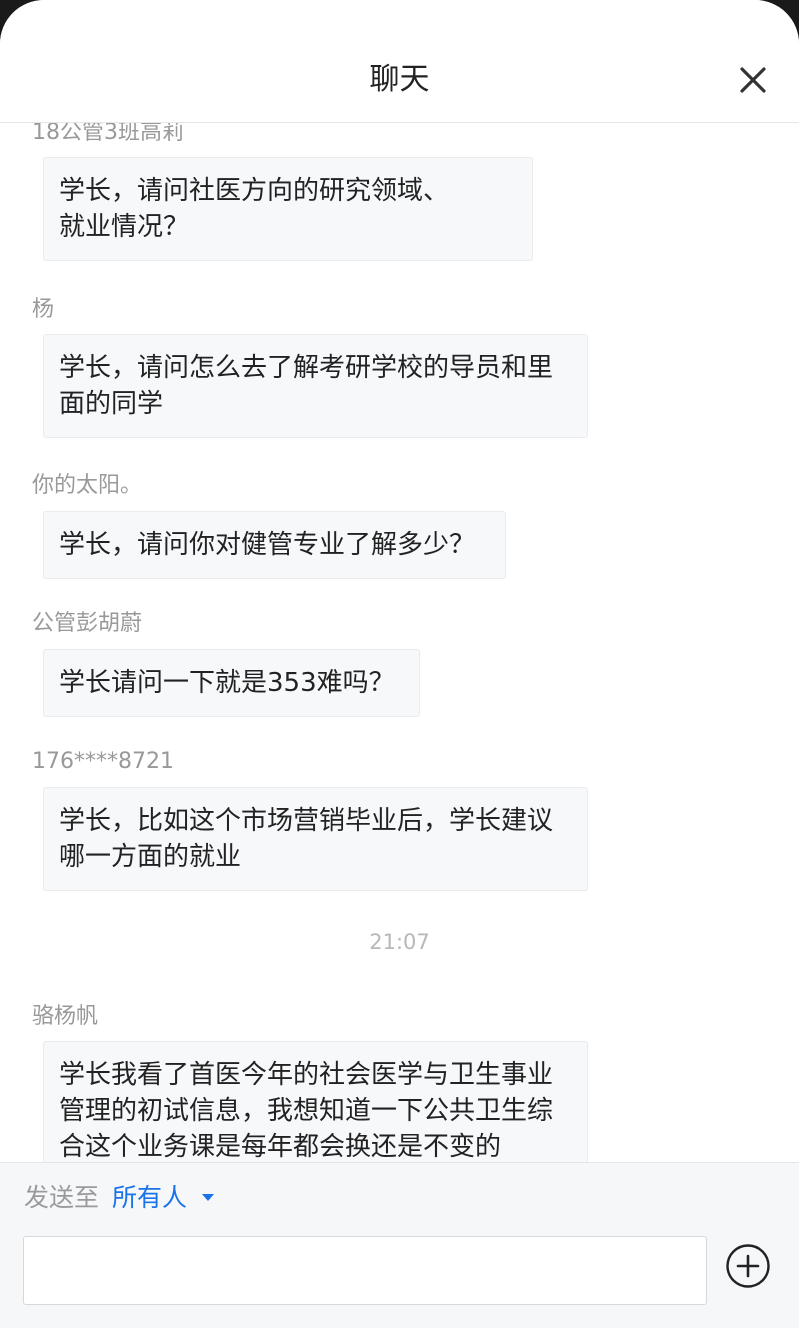 The width and height of the screenshot is (799, 1328). What do you see at coordinates (208, 1197) in the screenshot?
I see `caret-down-icon` at bounding box center [208, 1197].